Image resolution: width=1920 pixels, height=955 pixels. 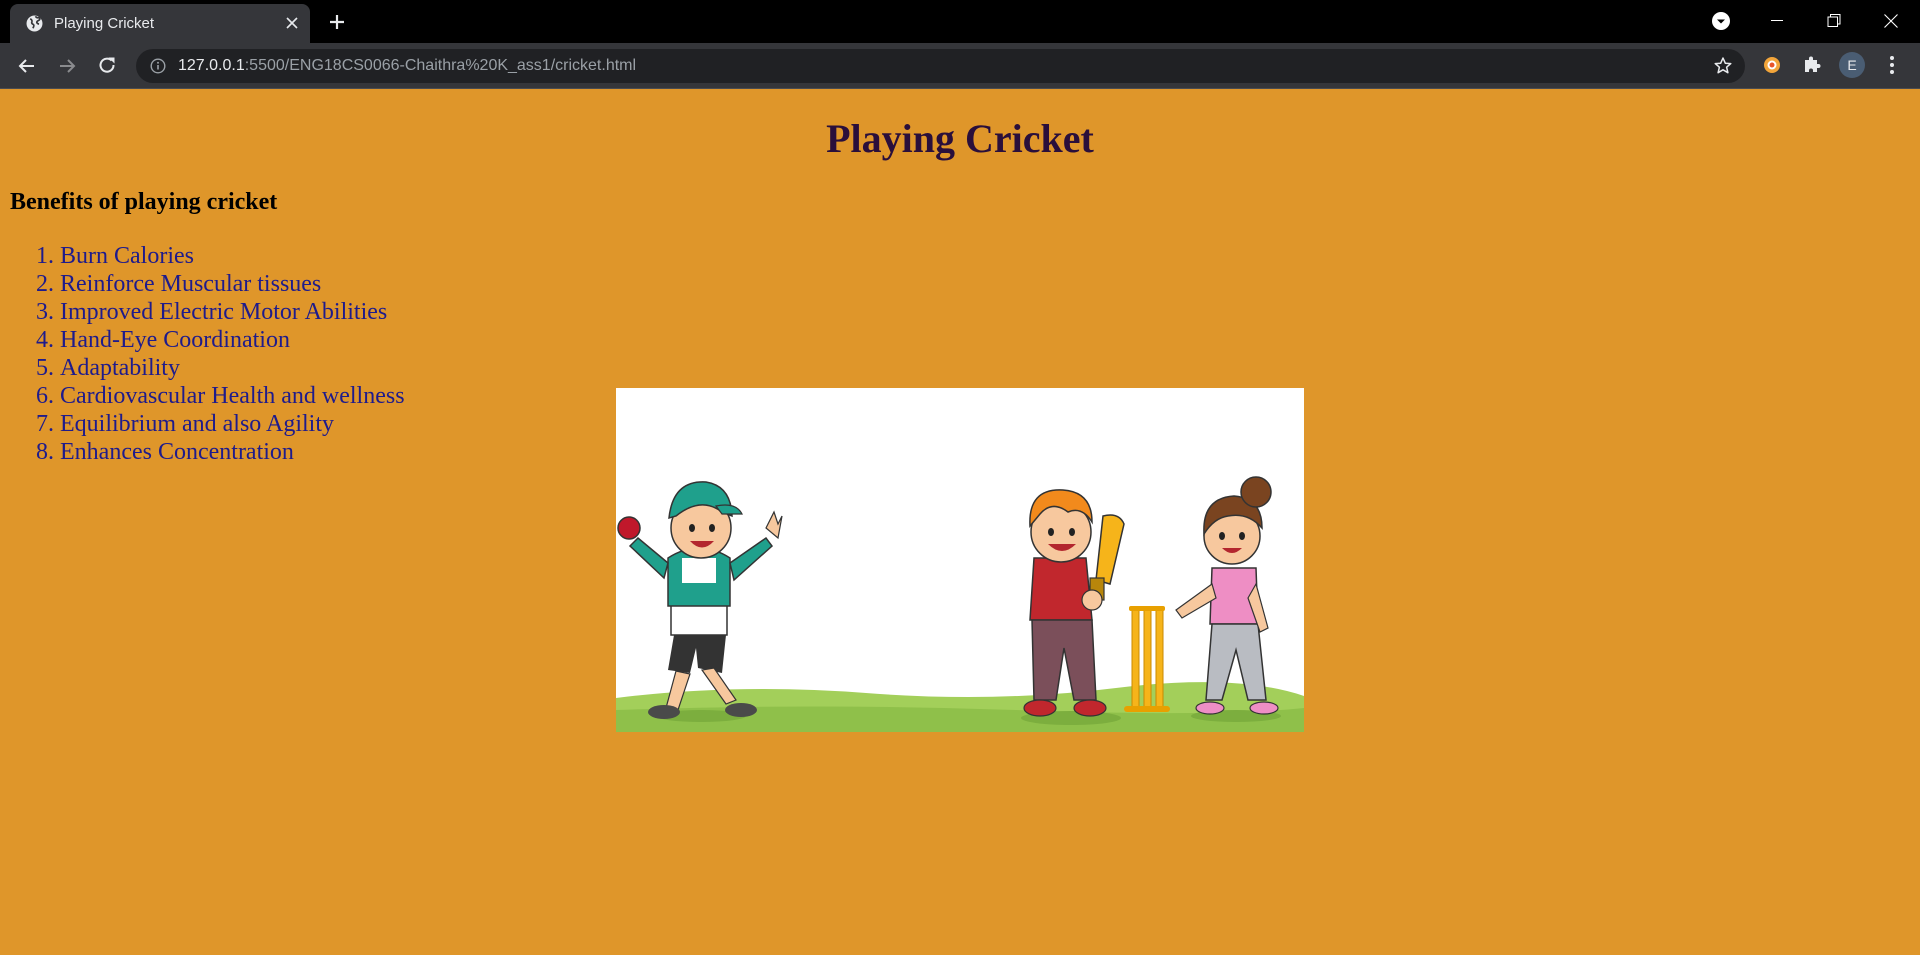 I want to click on cricket-illustration, so click(x=960, y=560).